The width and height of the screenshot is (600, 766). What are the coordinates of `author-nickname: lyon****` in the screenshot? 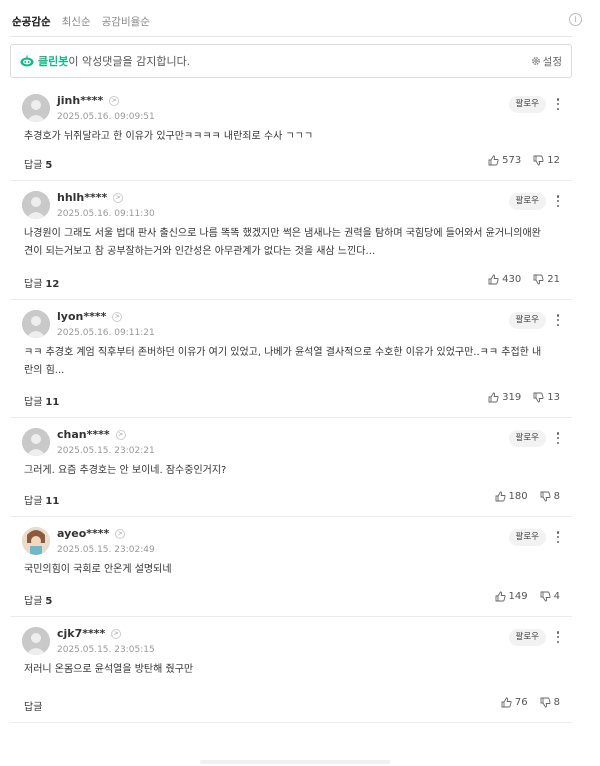 It's located at (81, 316).